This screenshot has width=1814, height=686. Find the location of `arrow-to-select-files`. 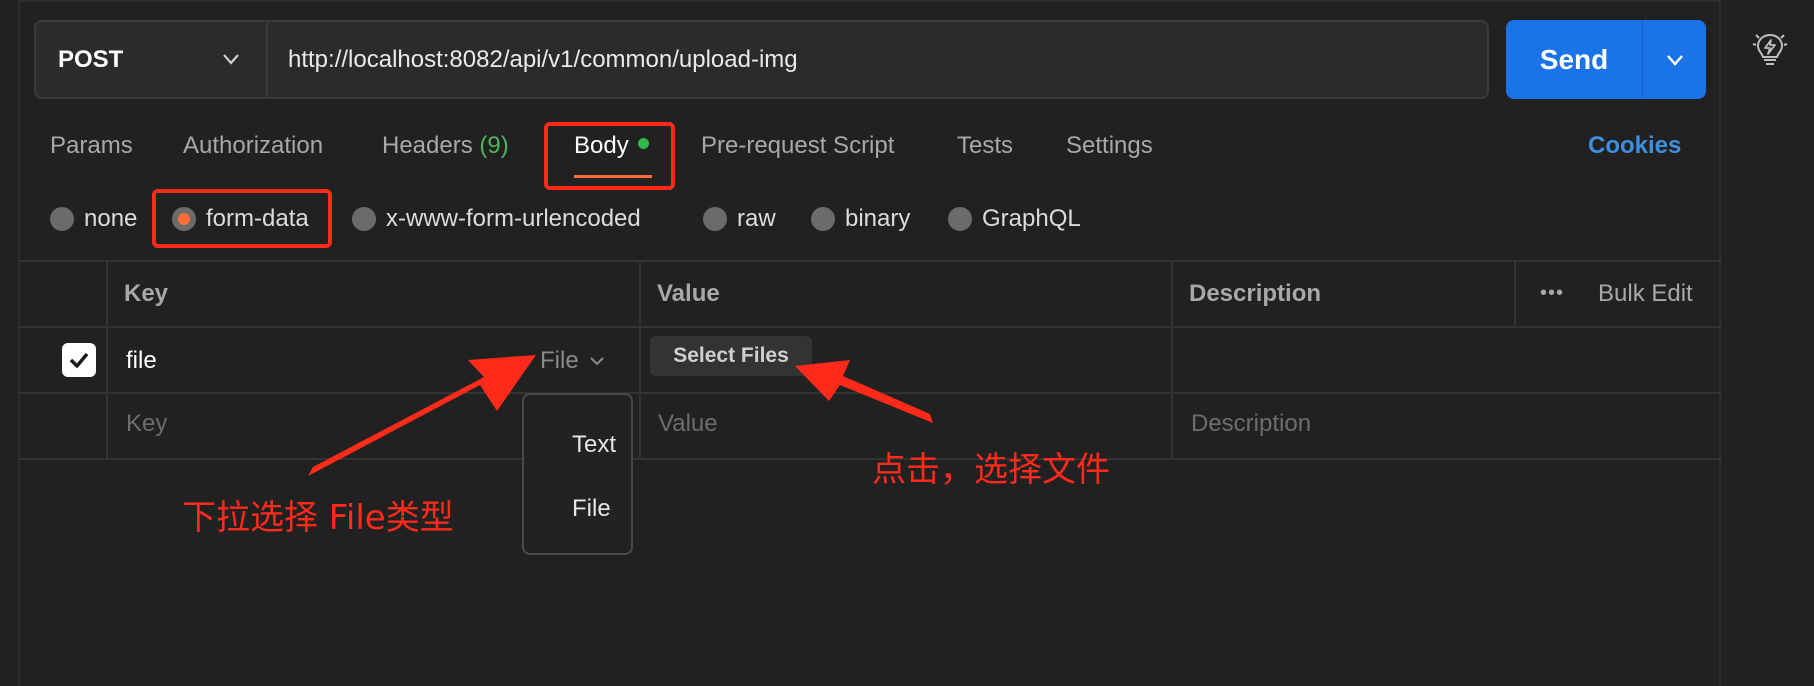

arrow-to-select-files is located at coordinates (864, 391).